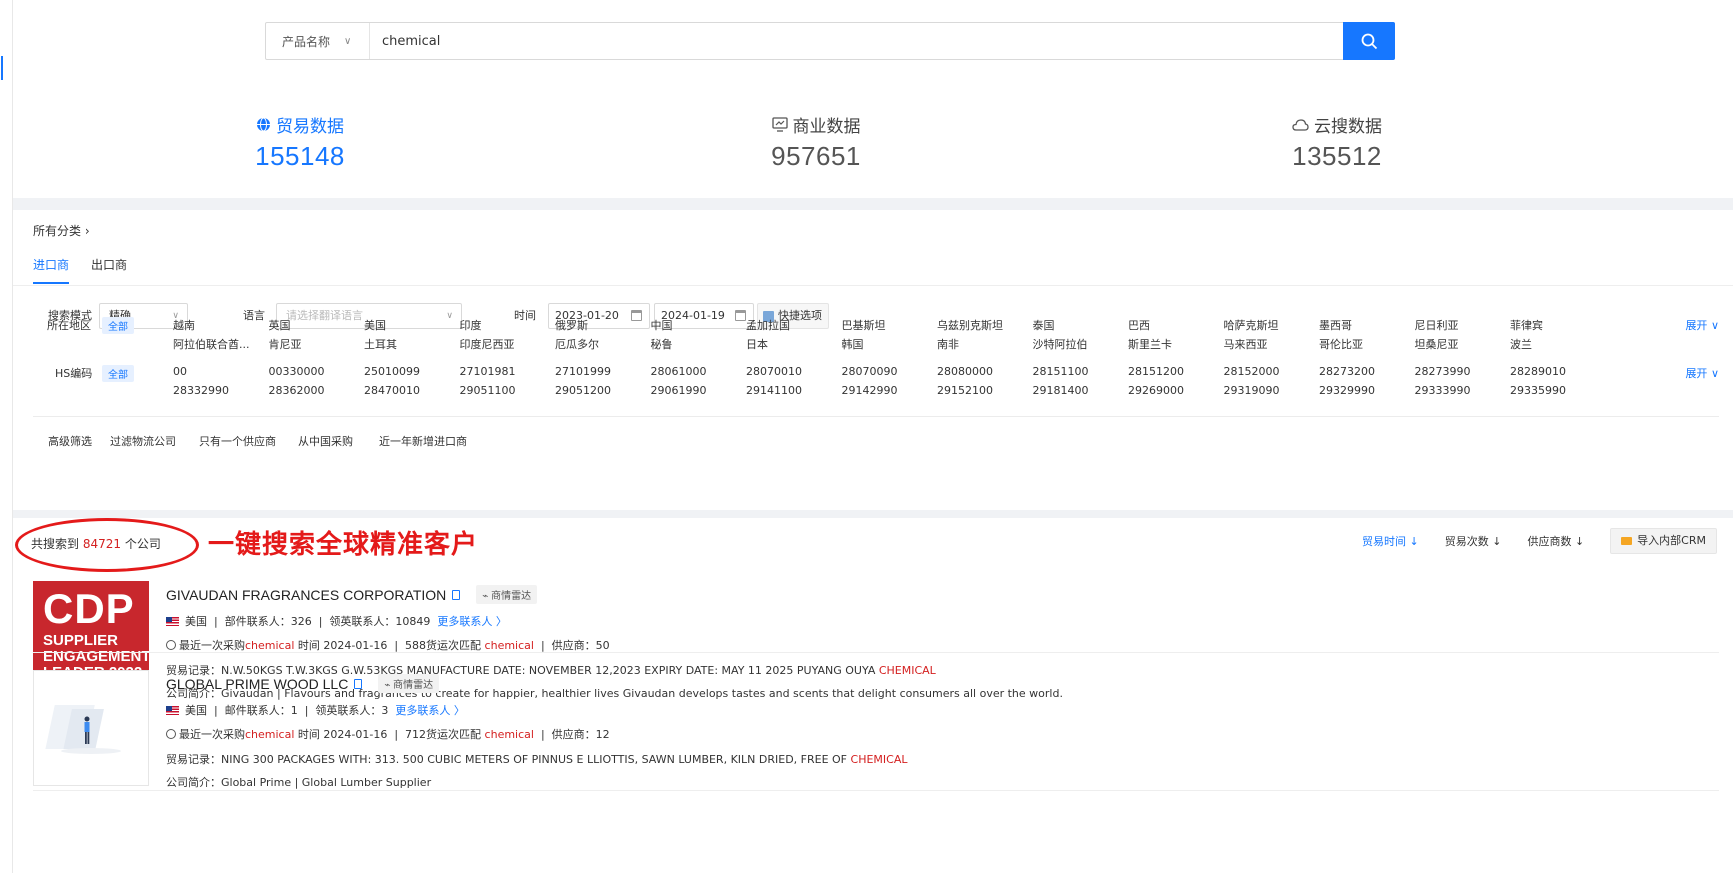 The width and height of the screenshot is (1733, 873). What do you see at coordinates (768, 325) in the screenshot?
I see `region-option: 孟加拉国` at bounding box center [768, 325].